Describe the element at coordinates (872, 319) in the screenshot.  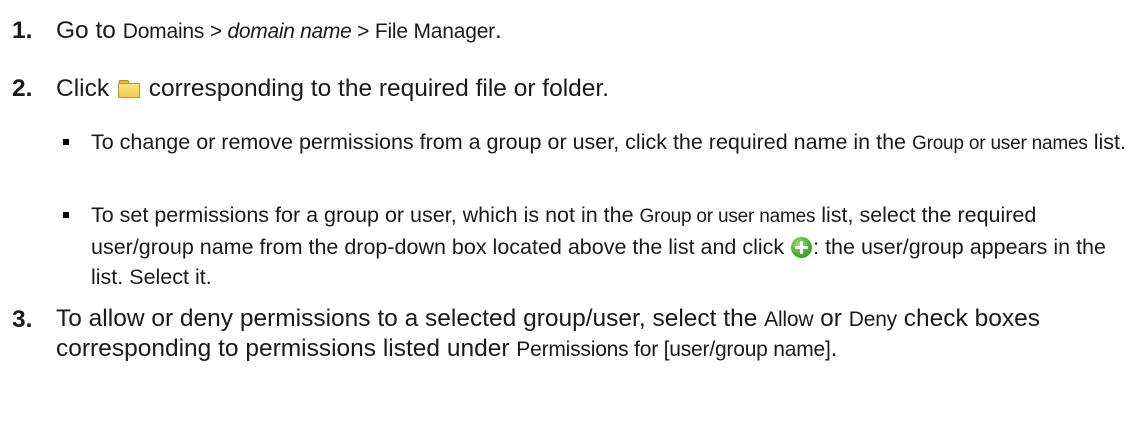
I see `ui-term-deny: Deny` at that location.